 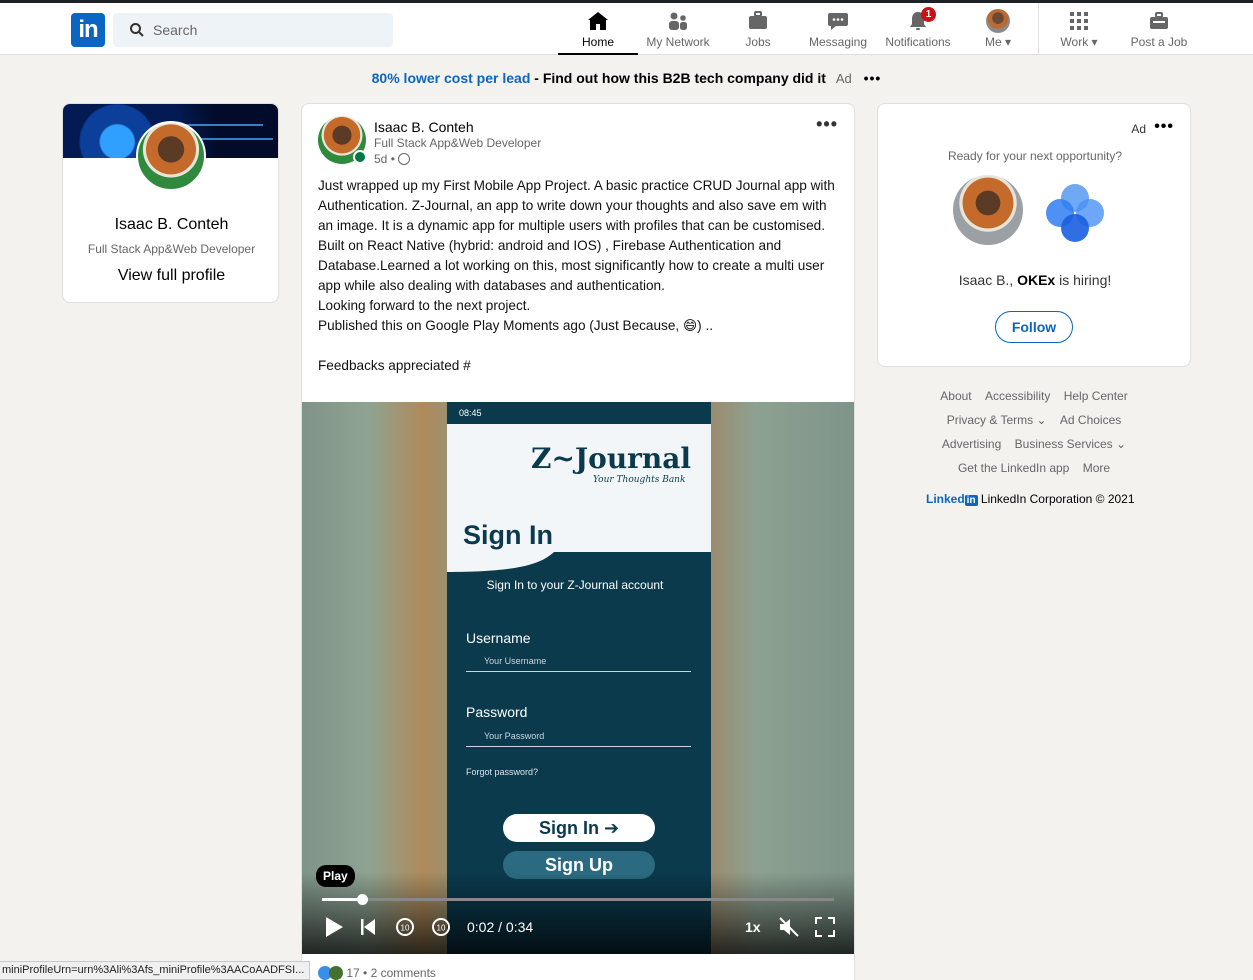 What do you see at coordinates (1034, 327) in the screenshot?
I see `follow-button: Follow` at bounding box center [1034, 327].